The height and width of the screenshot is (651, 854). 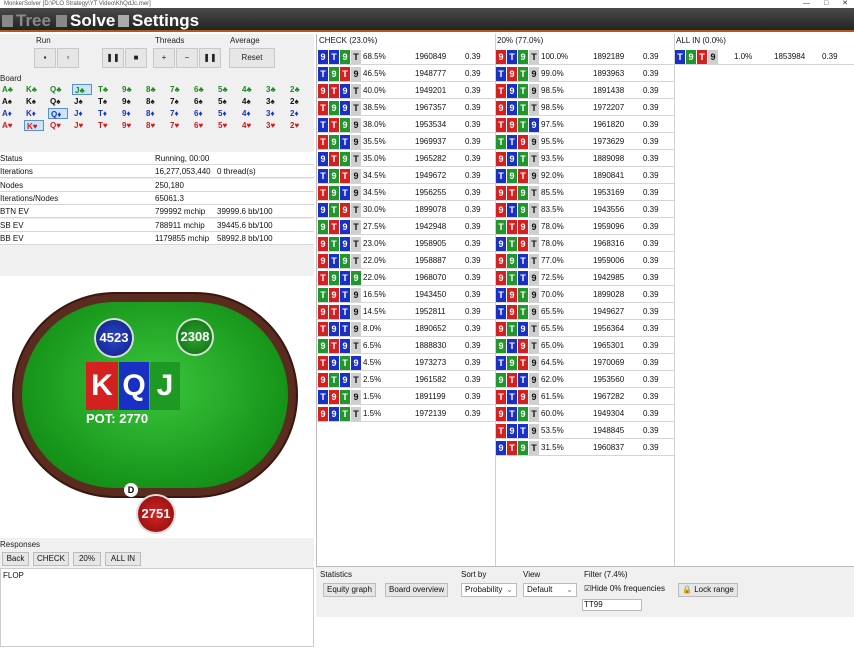 I want to click on board-card-button: J♥, so click(x=82, y=125).